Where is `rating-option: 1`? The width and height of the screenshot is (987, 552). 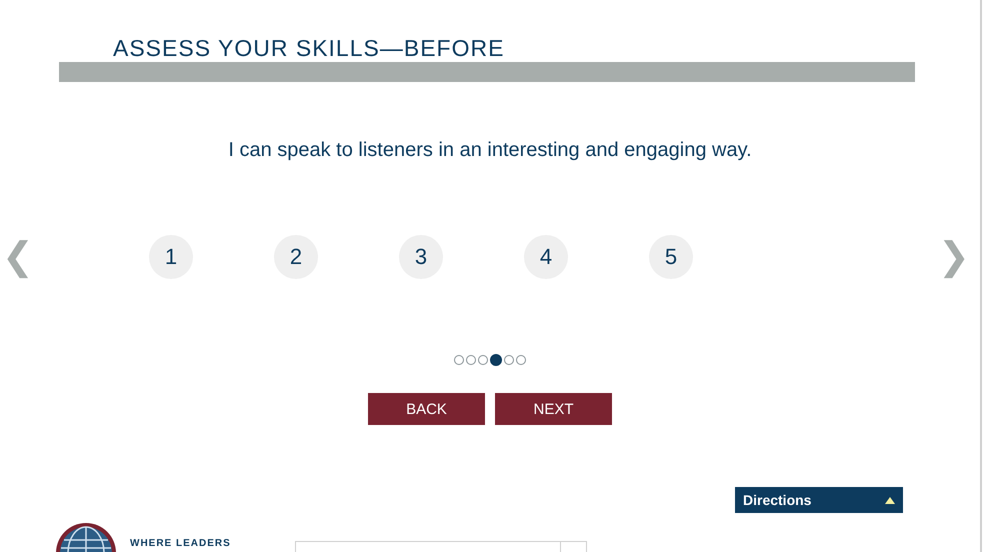
rating-option: 1 is located at coordinates (171, 257).